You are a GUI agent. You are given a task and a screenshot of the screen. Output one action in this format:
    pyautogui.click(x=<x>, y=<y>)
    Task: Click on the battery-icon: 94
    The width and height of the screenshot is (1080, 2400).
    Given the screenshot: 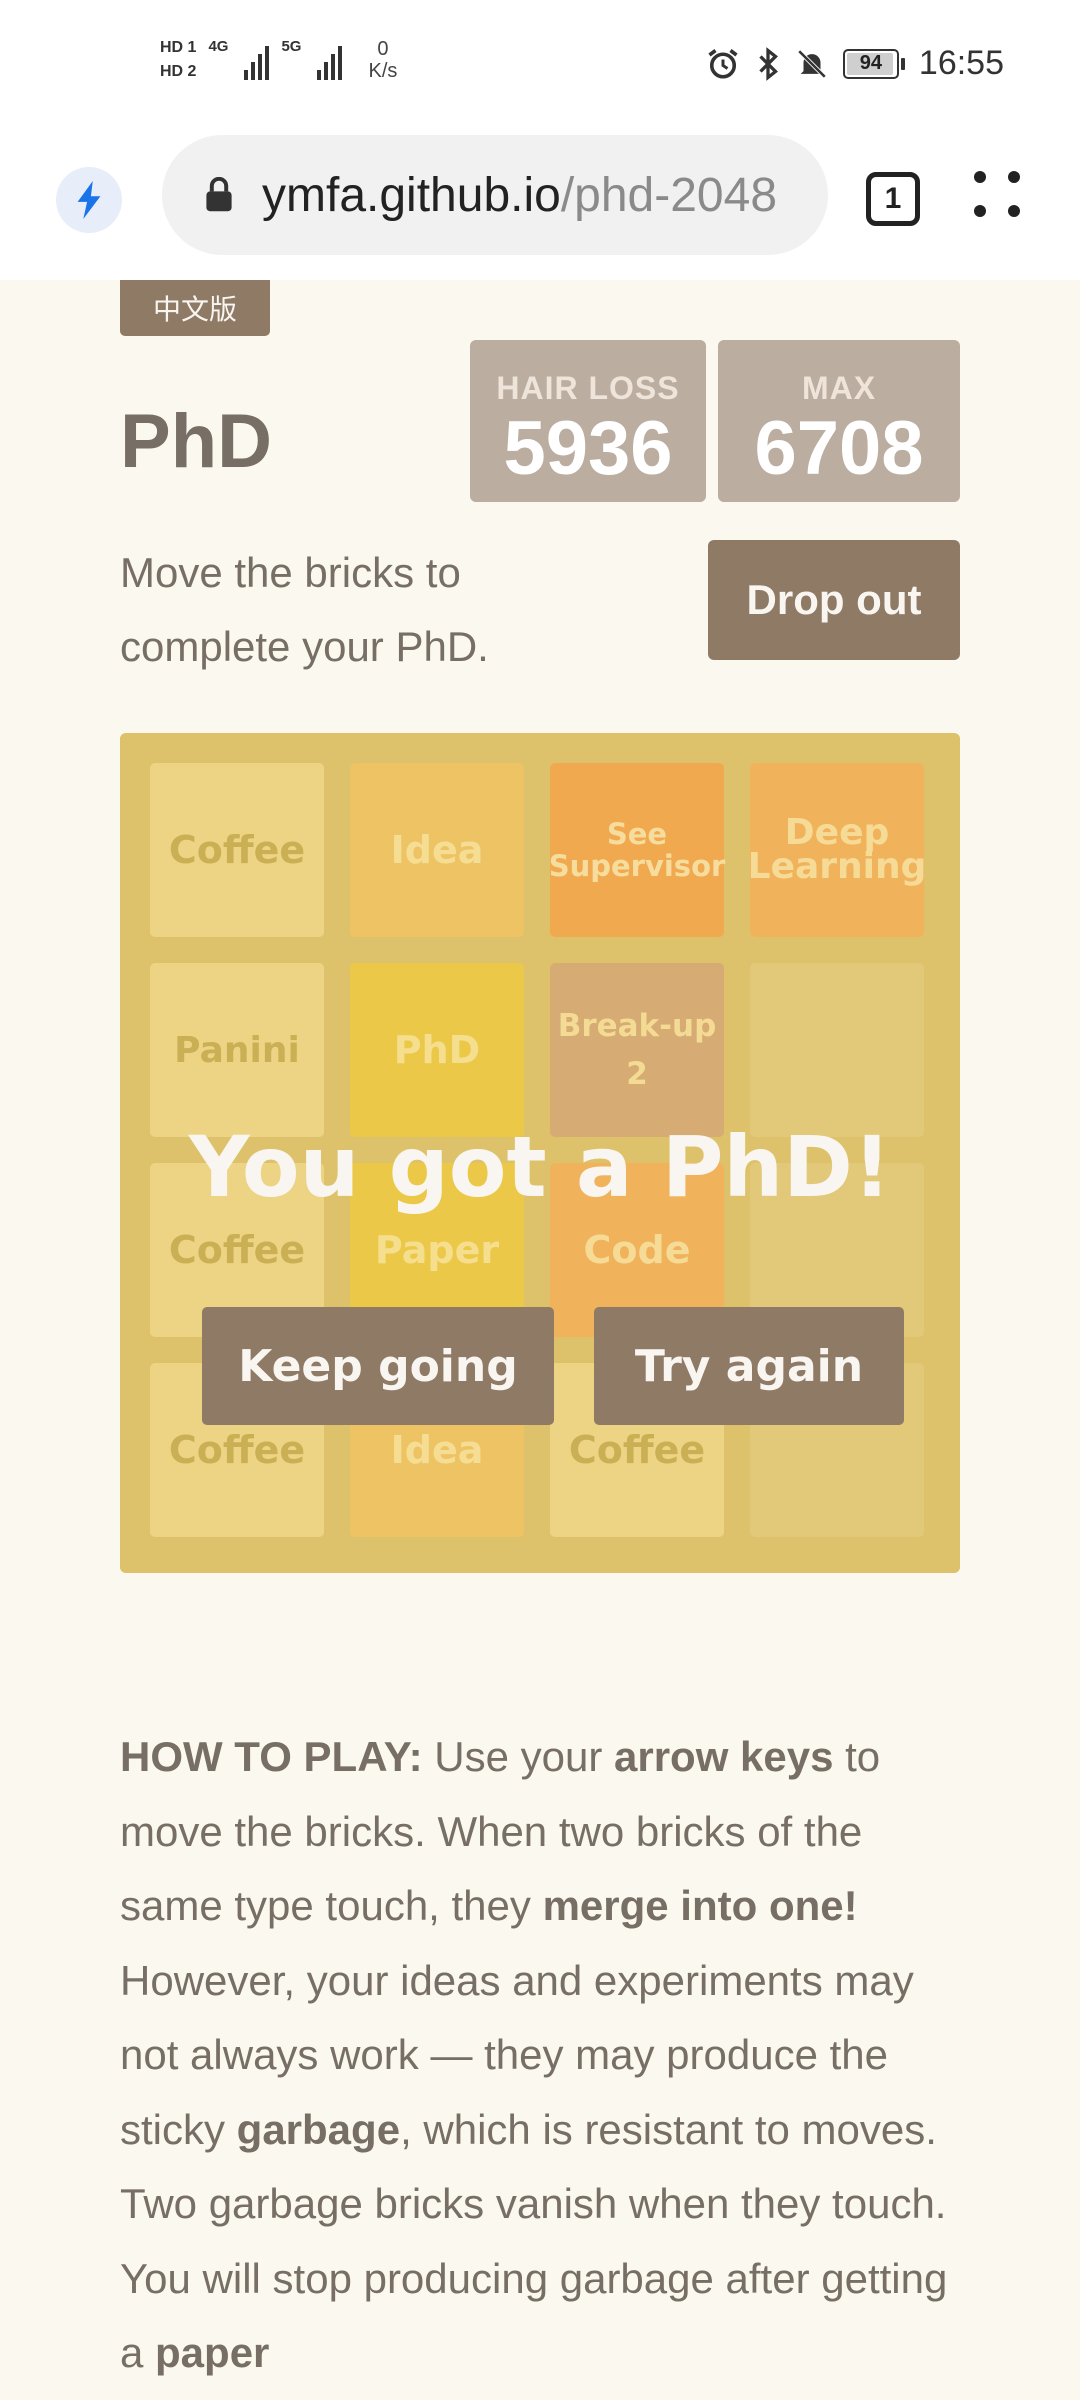 What is the action you would take?
    pyautogui.click(x=873, y=63)
    